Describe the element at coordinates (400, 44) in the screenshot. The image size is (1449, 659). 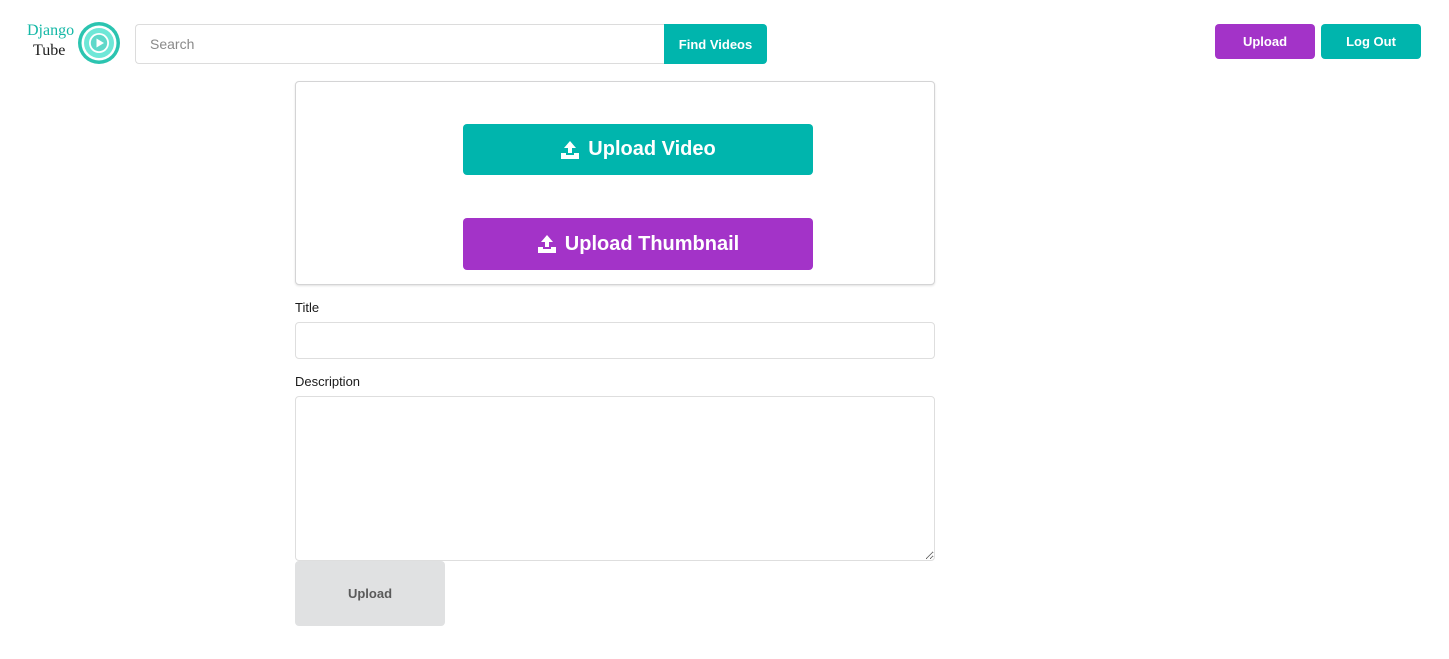
I see `search-input` at that location.